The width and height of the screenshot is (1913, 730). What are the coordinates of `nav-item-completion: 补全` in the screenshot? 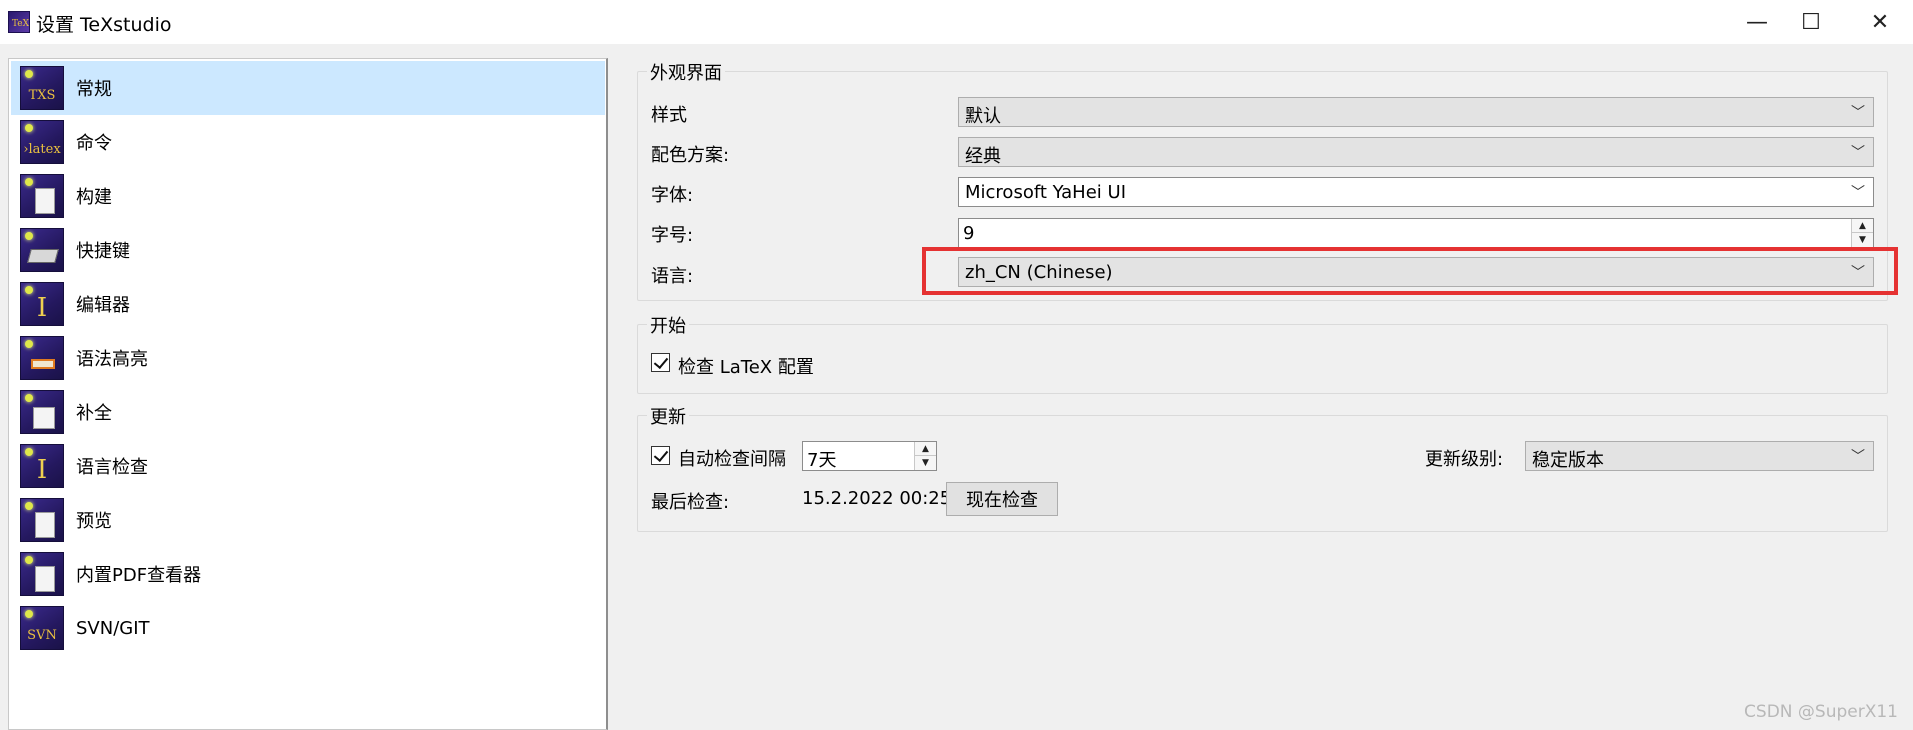 It's located at (308, 412).